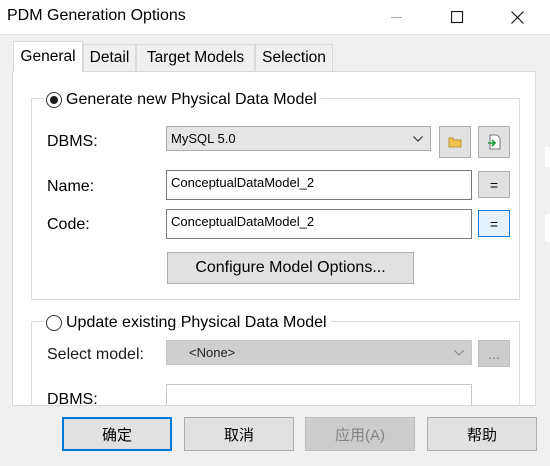  I want to click on cancel-button: 取消, so click(239, 434).